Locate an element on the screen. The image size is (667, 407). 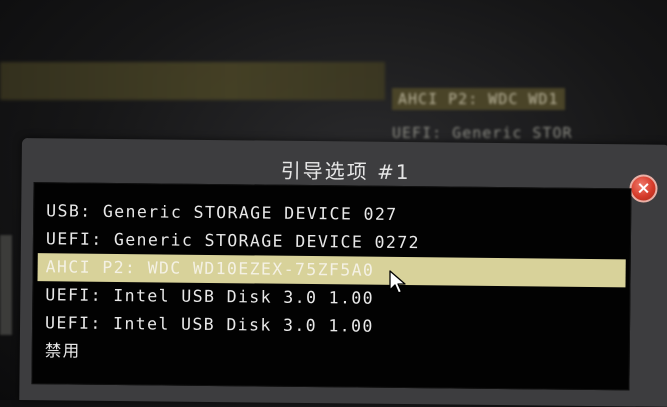
close-icon: × is located at coordinates (643, 188).